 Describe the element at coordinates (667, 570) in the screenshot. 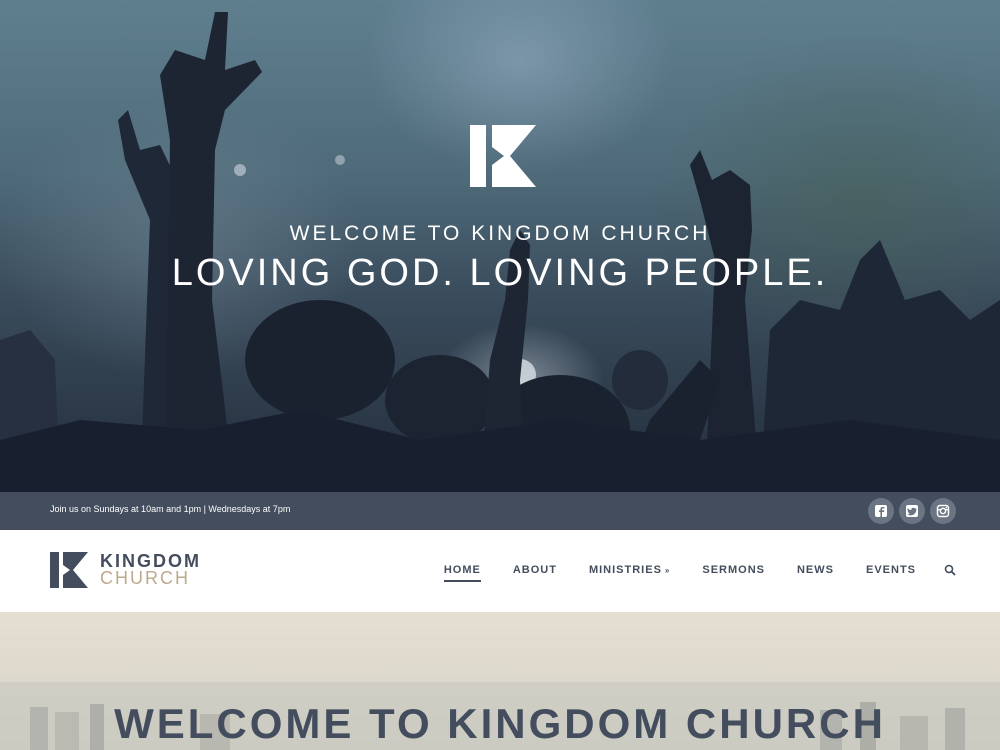

I see `chevron-down-icon: »` at that location.